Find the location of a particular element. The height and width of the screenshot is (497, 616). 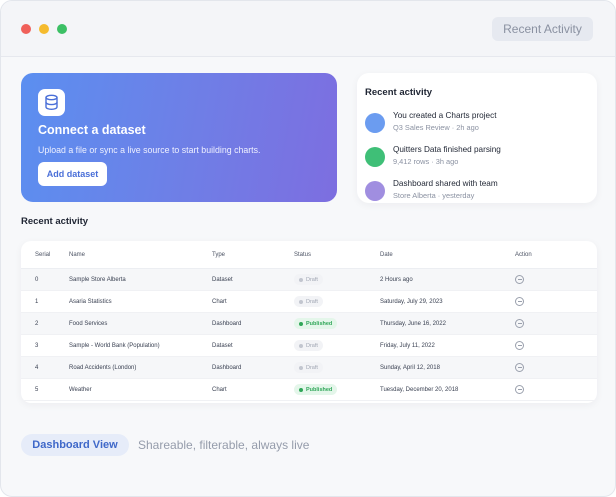

cell-name: Sample - World Bank (Population) is located at coordinates (114, 345).